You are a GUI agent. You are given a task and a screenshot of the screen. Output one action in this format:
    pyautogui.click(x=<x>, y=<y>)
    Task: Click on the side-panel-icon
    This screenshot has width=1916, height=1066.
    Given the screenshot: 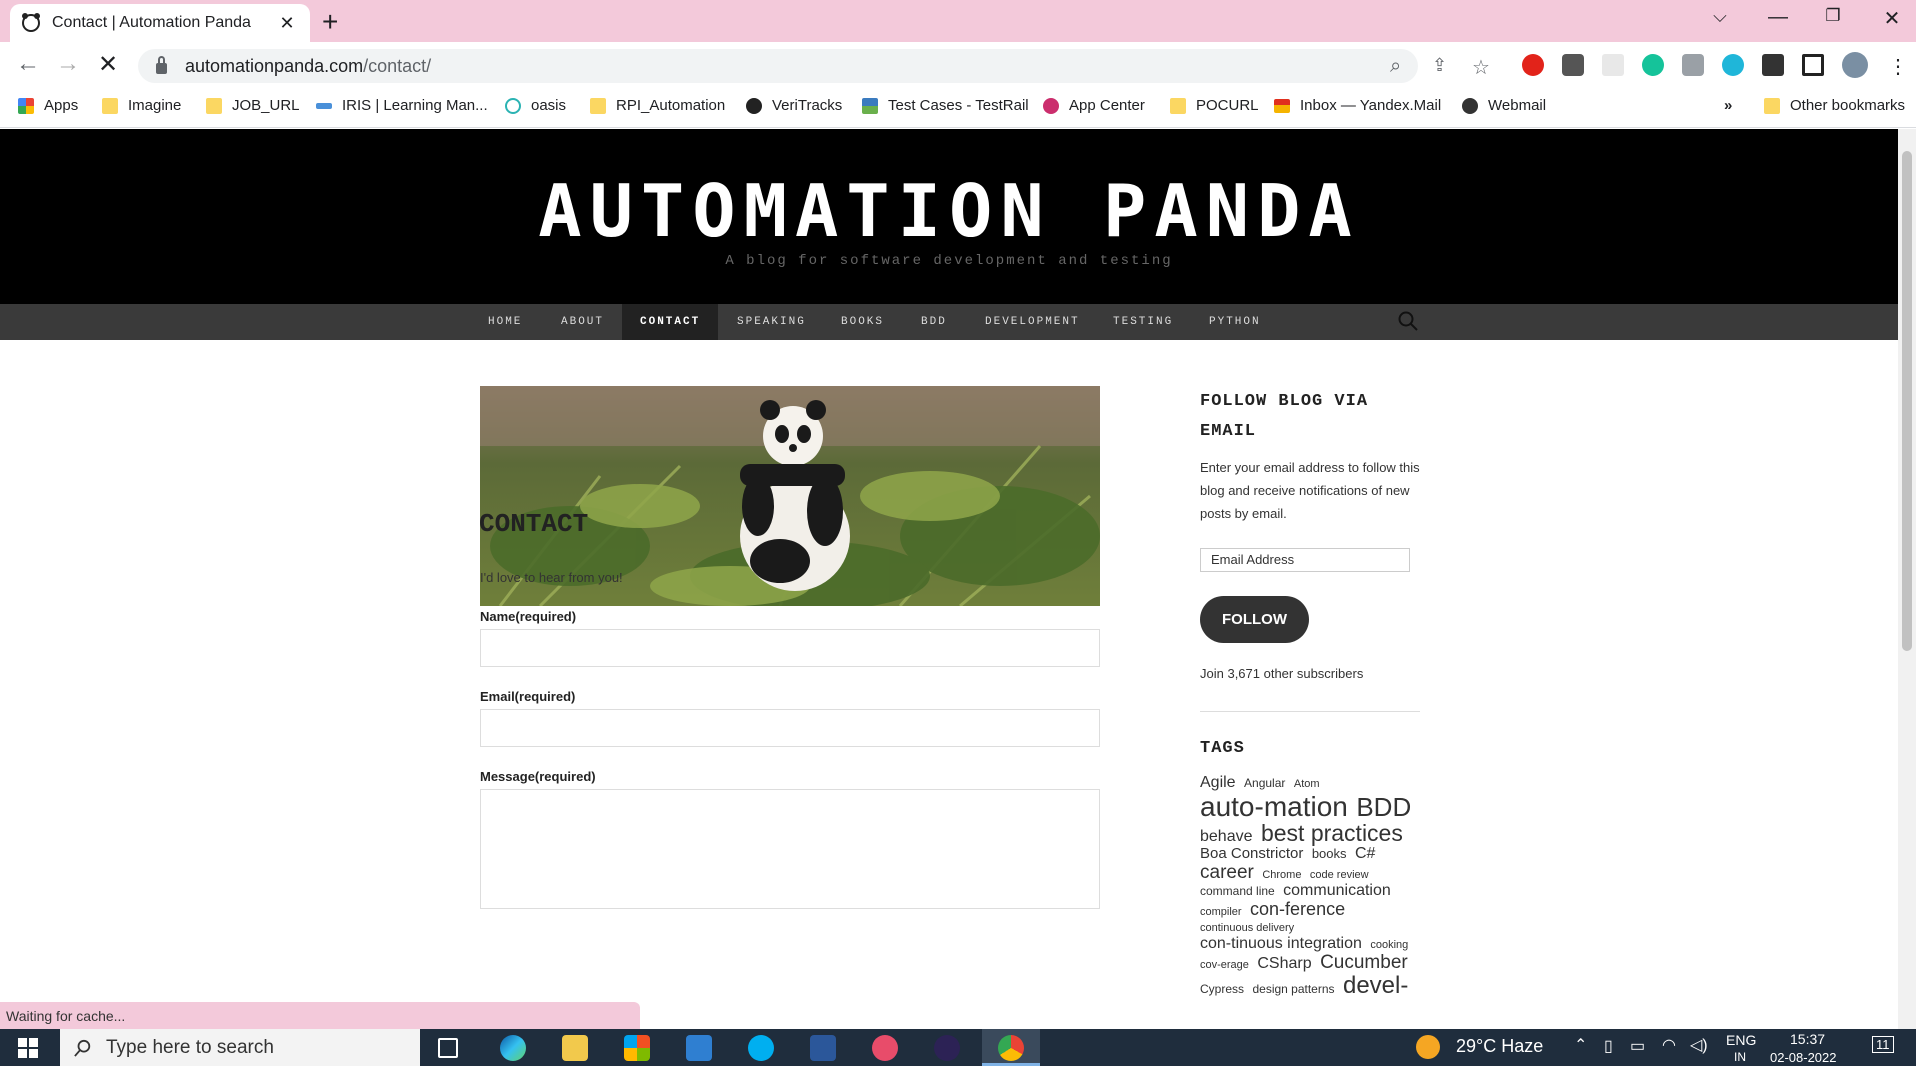 What is the action you would take?
    pyautogui.click(x=1813, y=65)
    